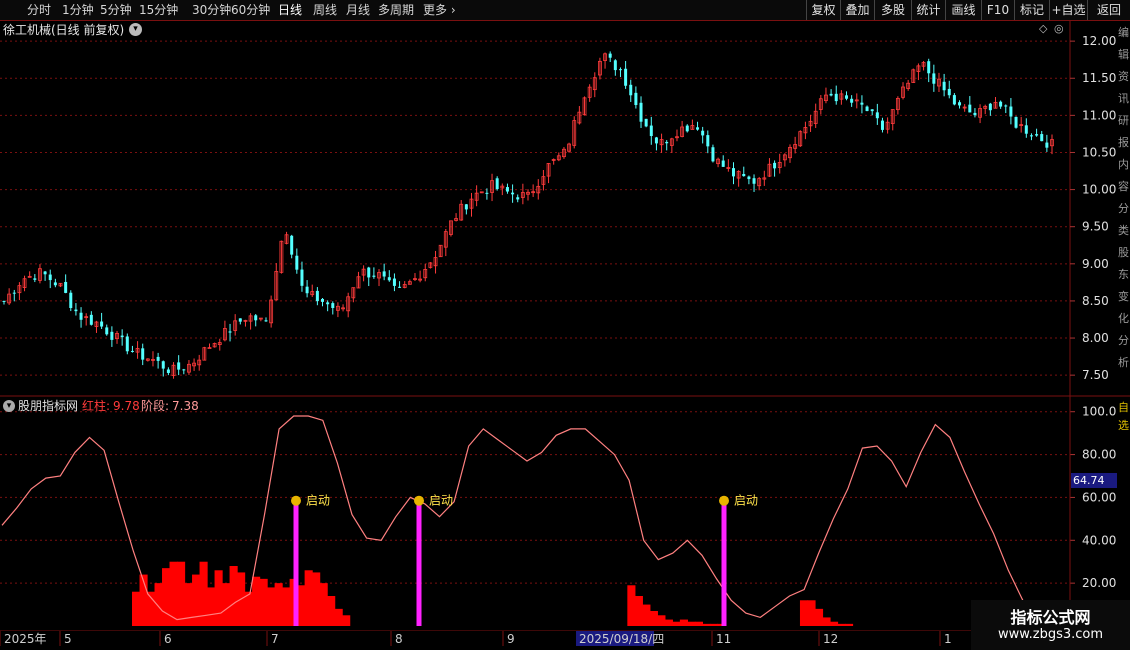 The height and width of the screenshot is (650, 1130). Describe the element at coordinates (1124, 253) in the screenshot. I see `side-tab-char: 股` at that location.